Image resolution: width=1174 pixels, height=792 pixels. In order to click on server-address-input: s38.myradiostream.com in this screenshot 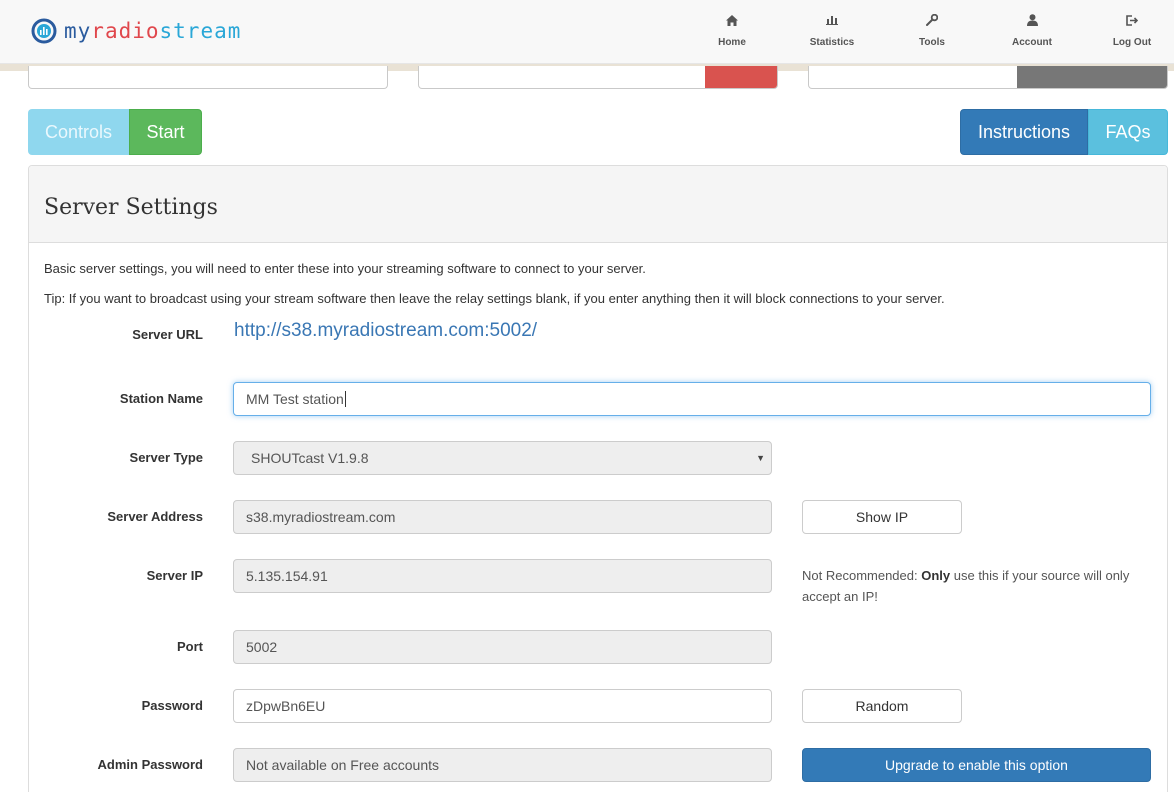, I will do `click(502, 517)`.